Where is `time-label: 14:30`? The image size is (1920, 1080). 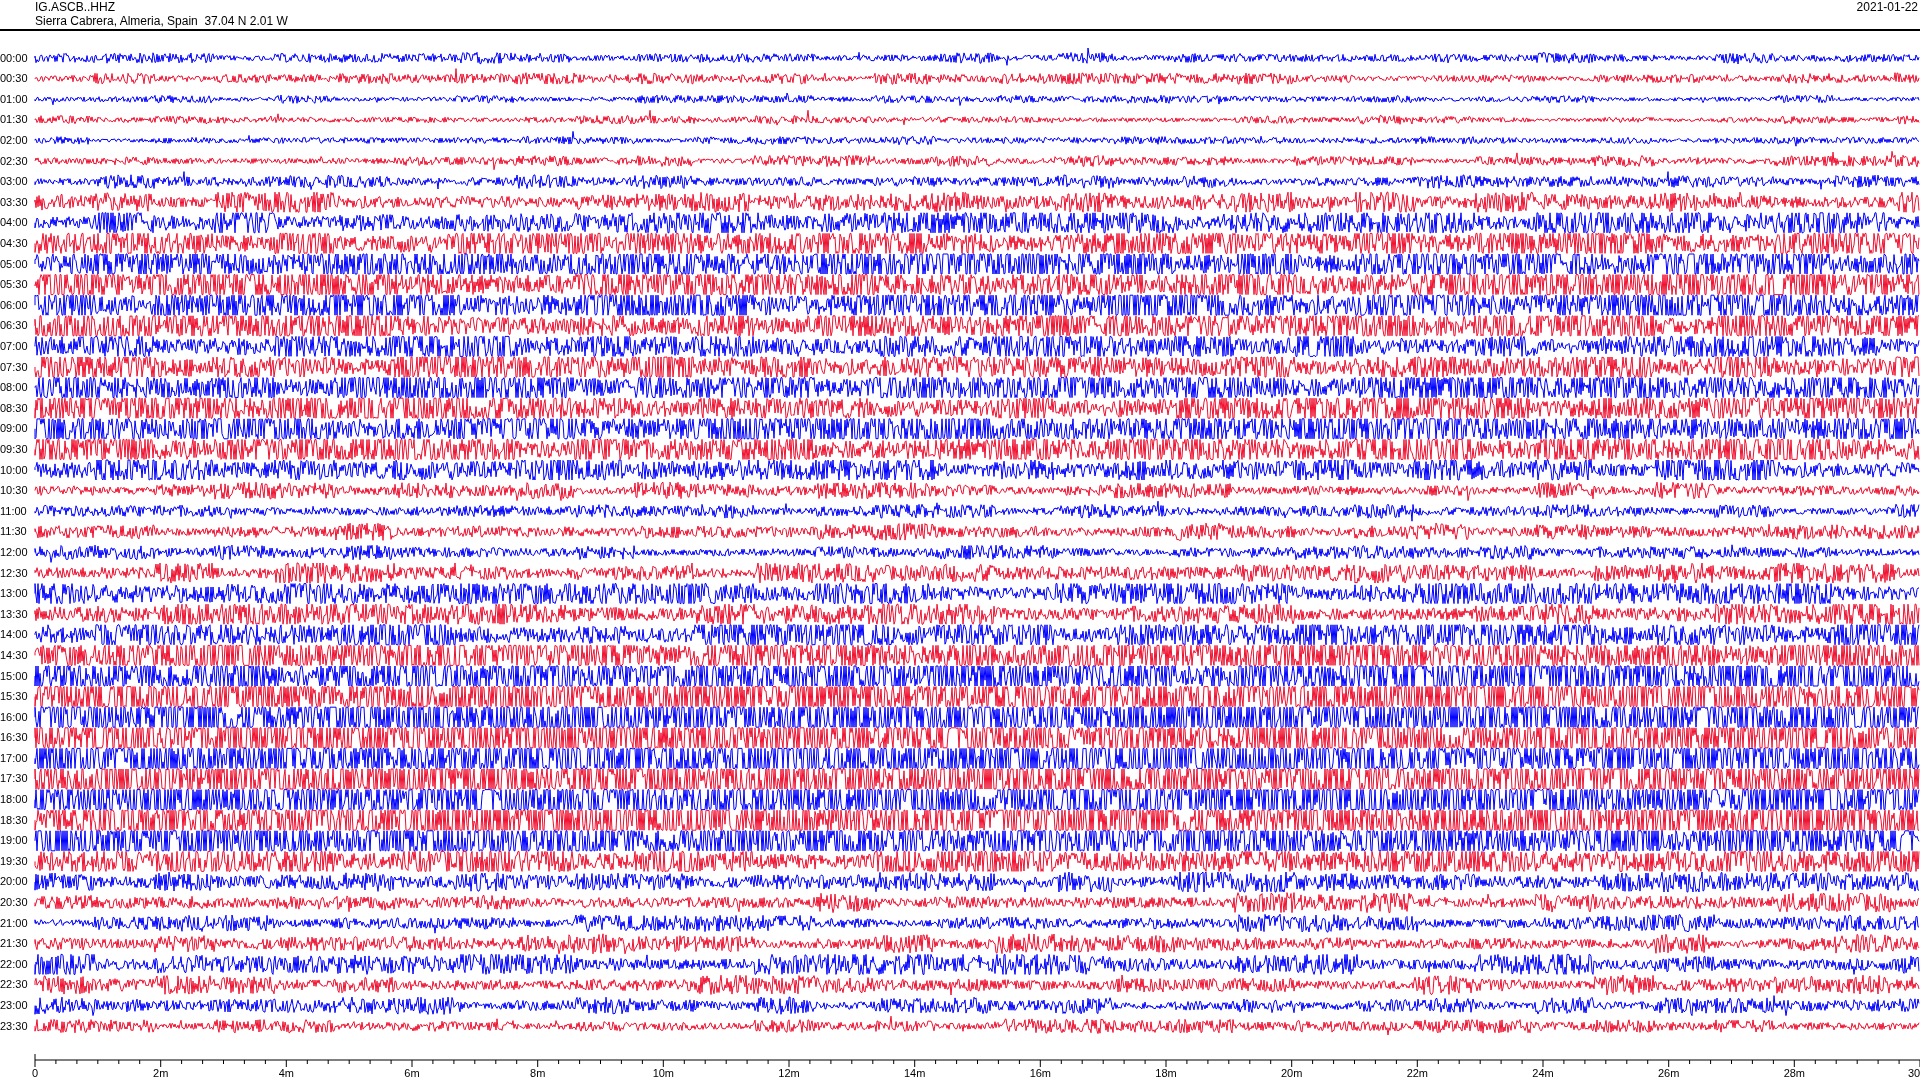
time-label: 14:30 is located at coordinates (14, 655).